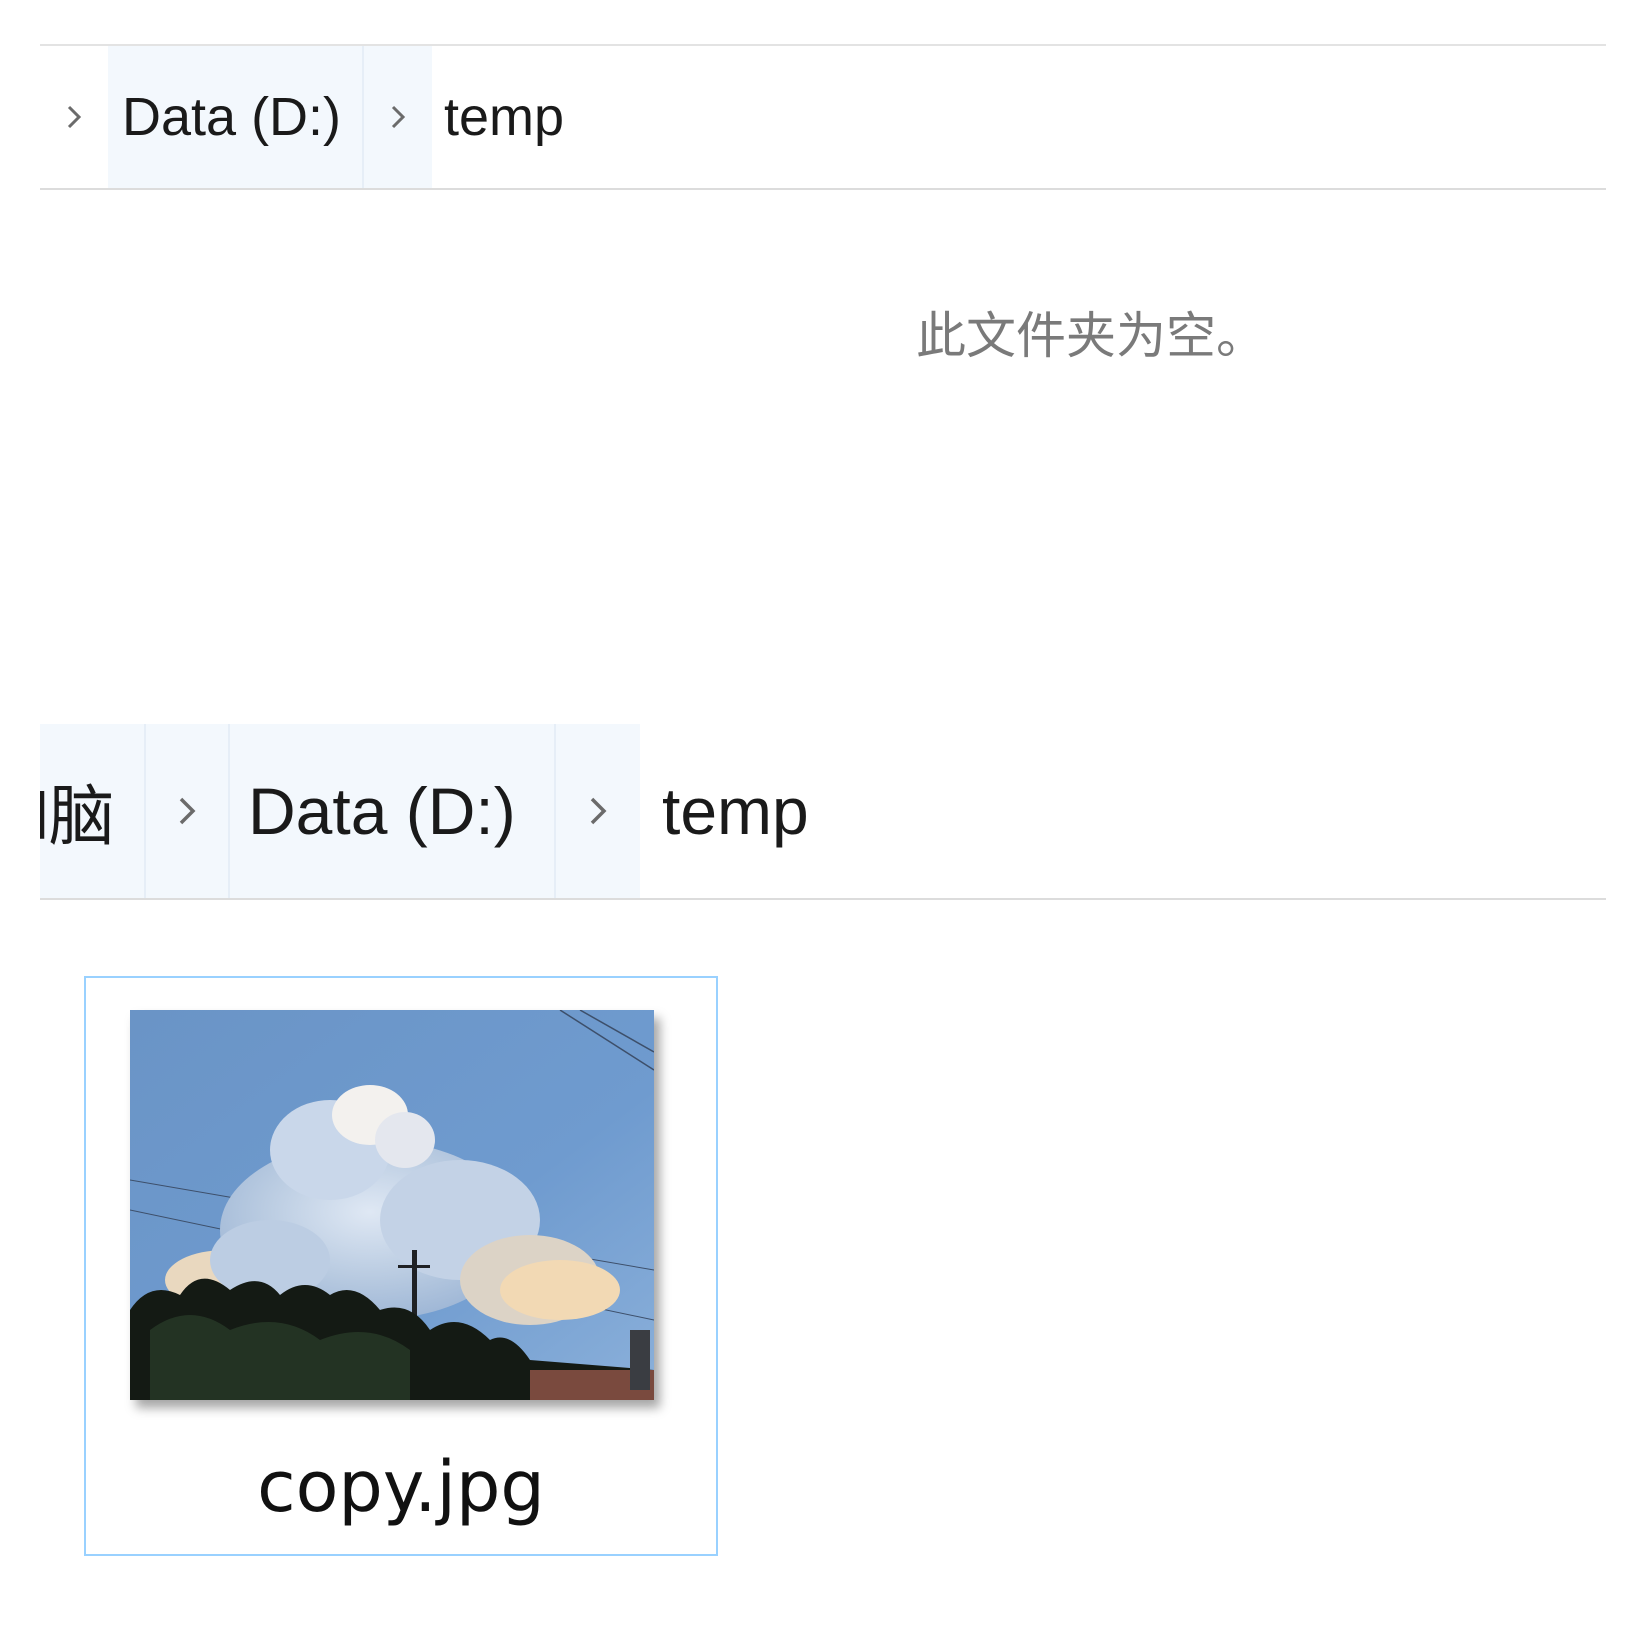  I want to click on file-item-copy-jpg: copy.jpg, so click(401, 1266).